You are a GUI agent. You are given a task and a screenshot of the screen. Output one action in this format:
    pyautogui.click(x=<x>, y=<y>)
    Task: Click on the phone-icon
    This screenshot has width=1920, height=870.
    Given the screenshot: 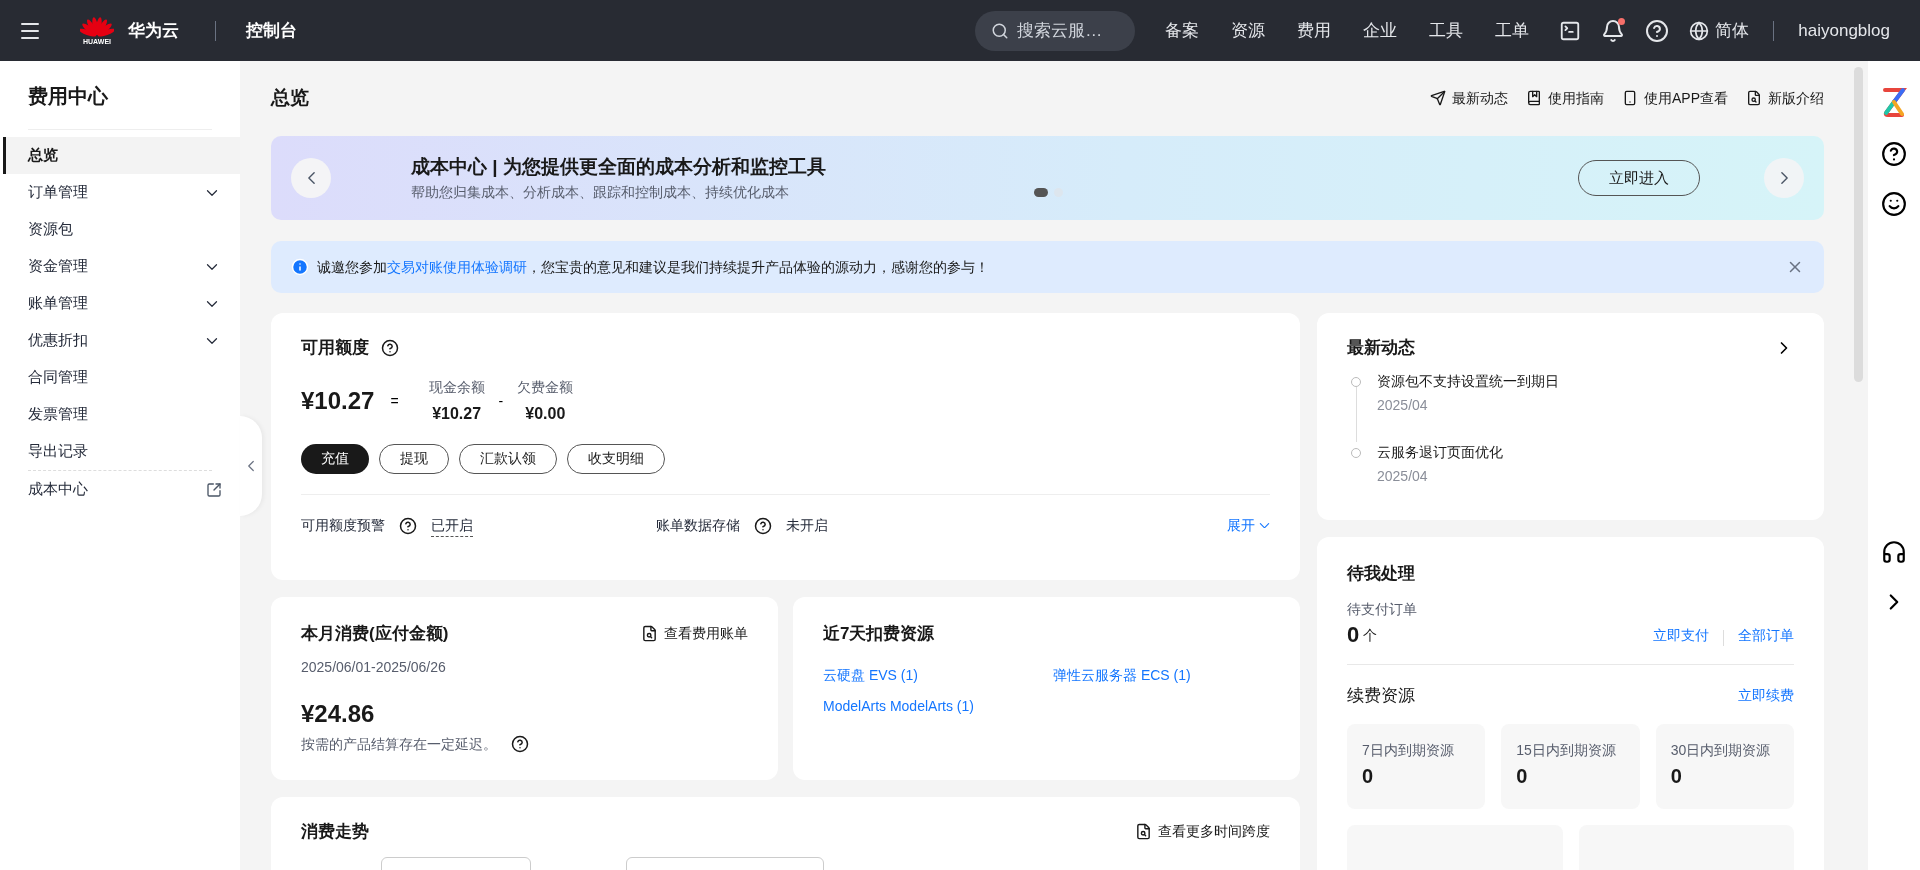 What is the action you would take?
    pyautogui.click(x=1630, y=98)
    